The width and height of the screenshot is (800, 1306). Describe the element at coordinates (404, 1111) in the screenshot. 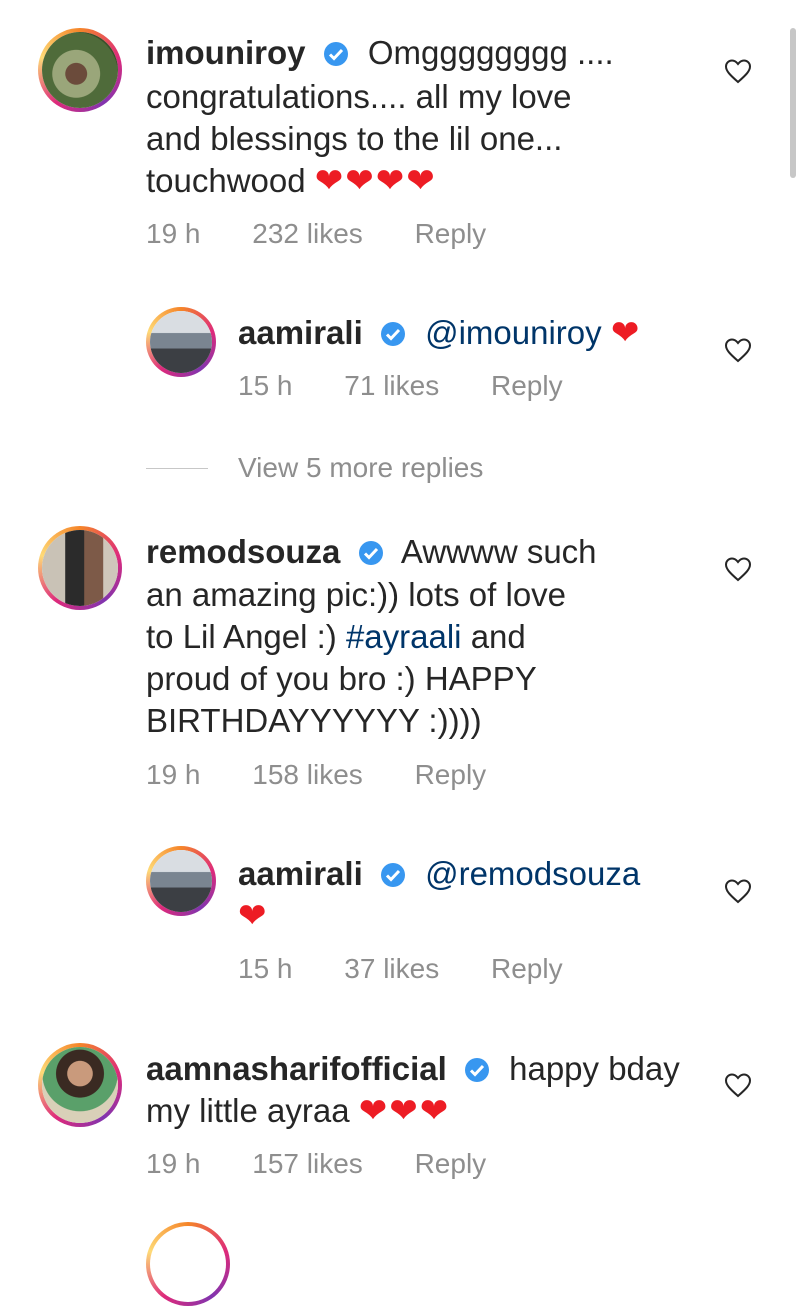

I see `heart-emoji: ❤❤❤` at that location.